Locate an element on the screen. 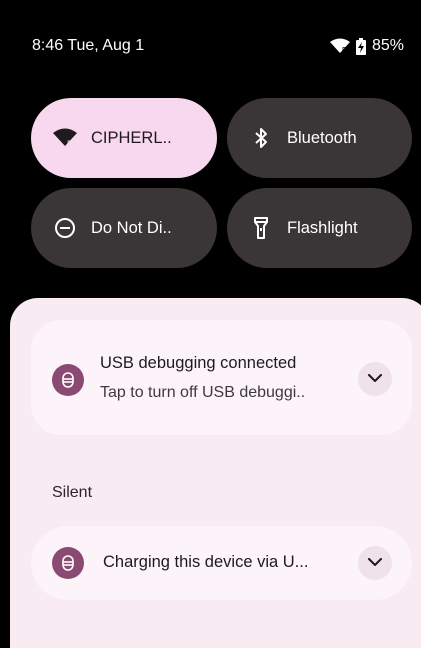 This screenshot has width=421, height=648. bluetooth-icon is located at coordinates (261, 138).